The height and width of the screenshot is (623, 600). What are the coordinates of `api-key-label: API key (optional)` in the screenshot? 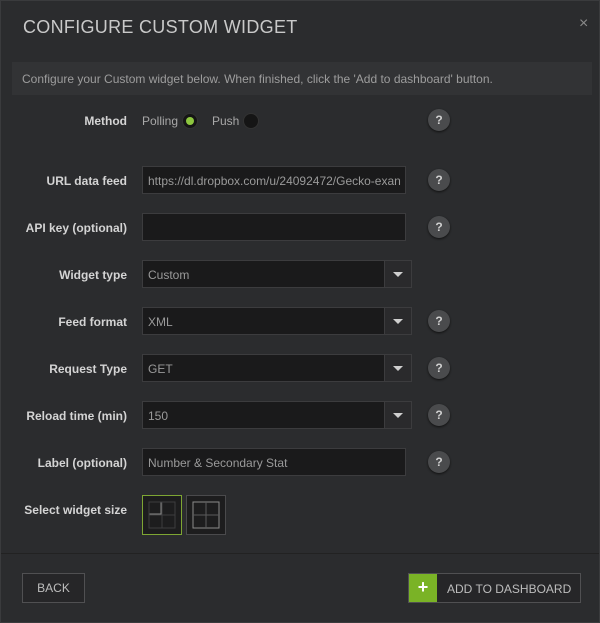 It's located at (76, 228).